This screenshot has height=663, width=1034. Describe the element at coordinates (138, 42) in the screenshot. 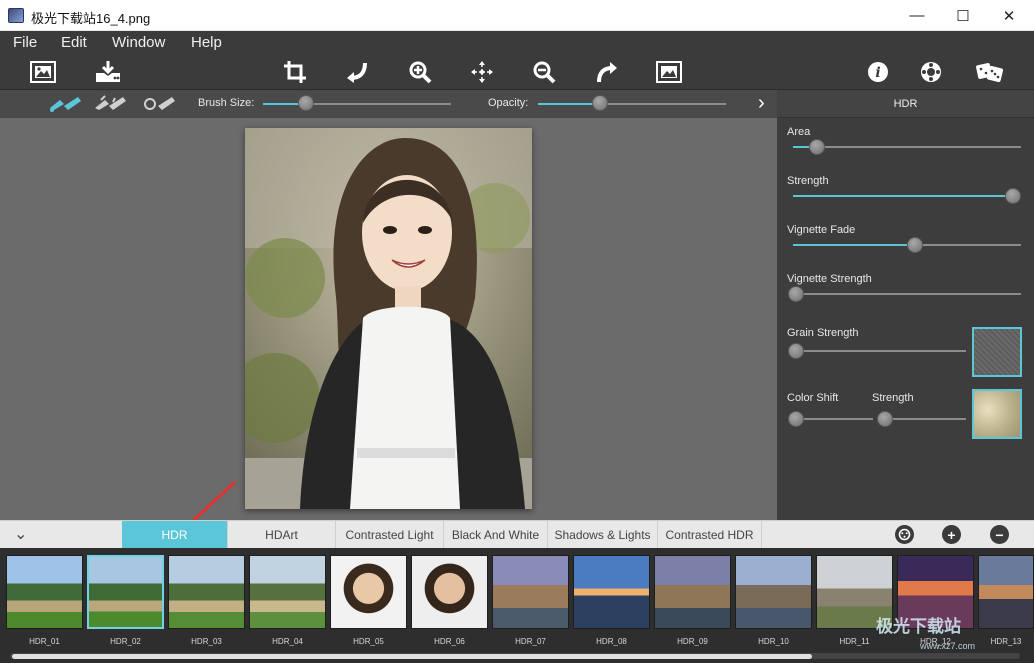

I see `menu-window: Window` at that location.